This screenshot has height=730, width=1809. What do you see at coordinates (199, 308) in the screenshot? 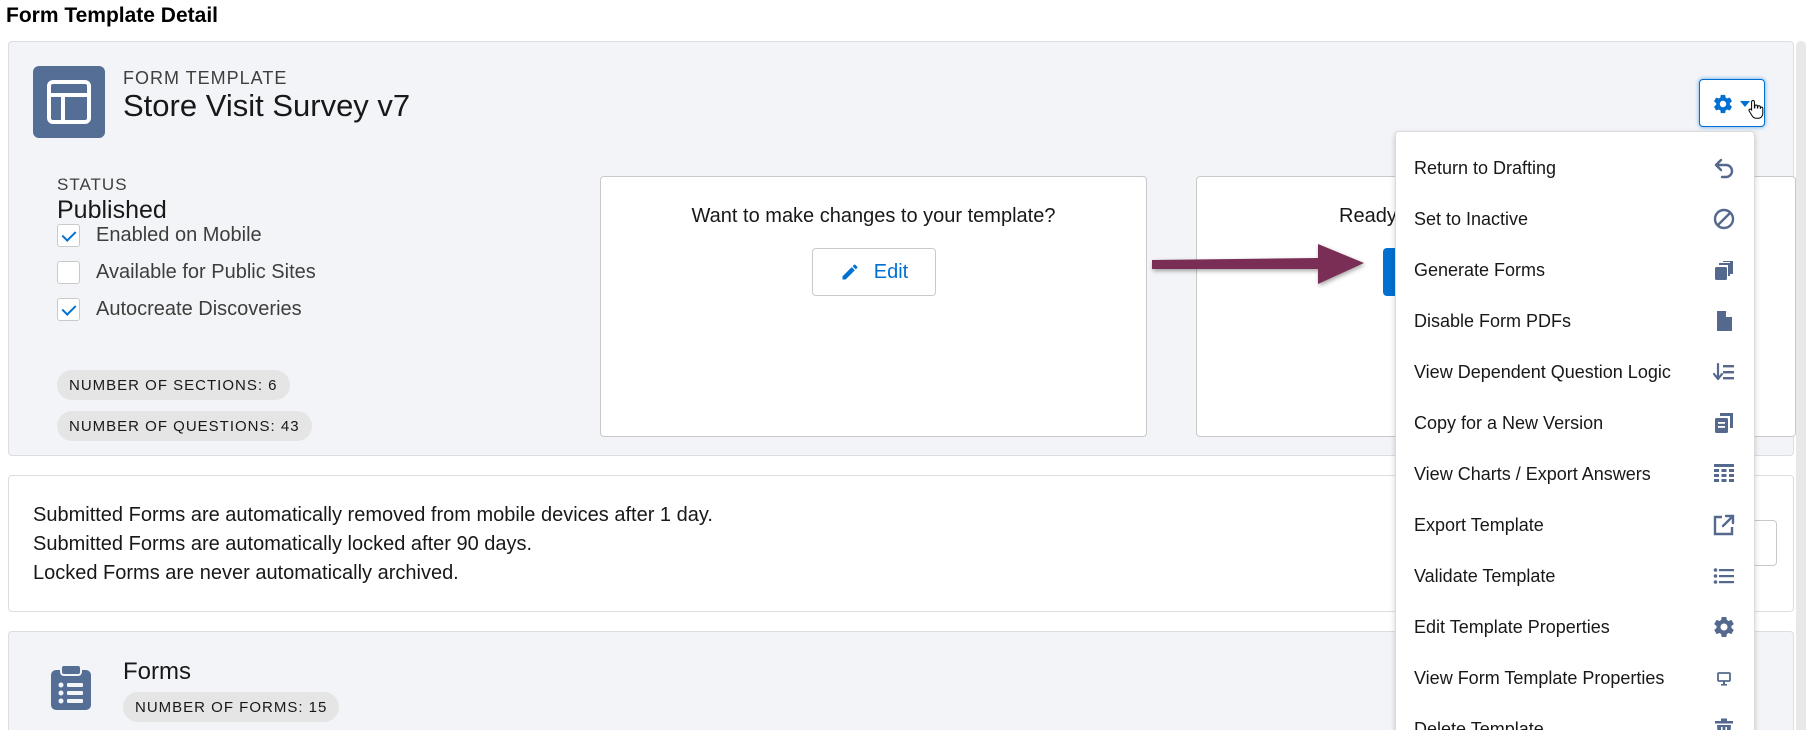
I see `checkbox-label: Autocreate Discoveries` at bounding box center [199, 308].